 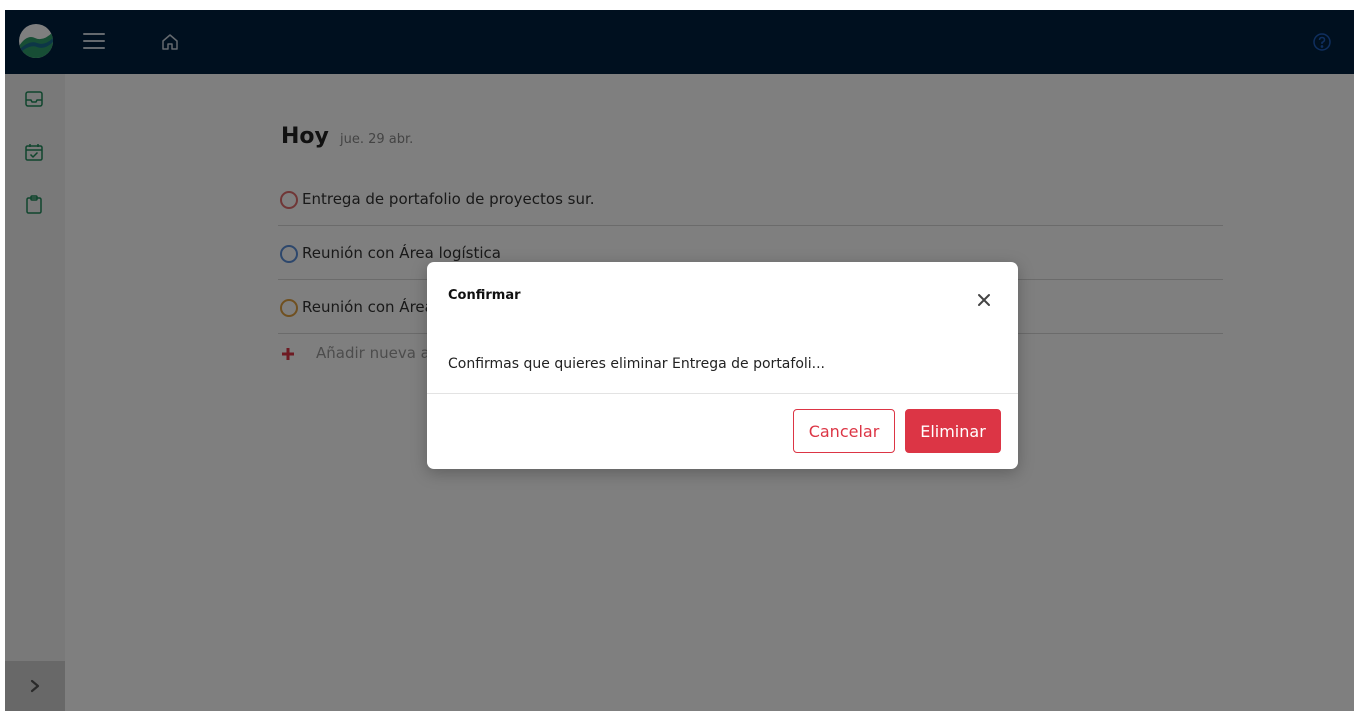 What do you see at coordinates (484, 295) in the screenshot?
I see `dialog-title: Confirmar` at bounding box center [484, 295].